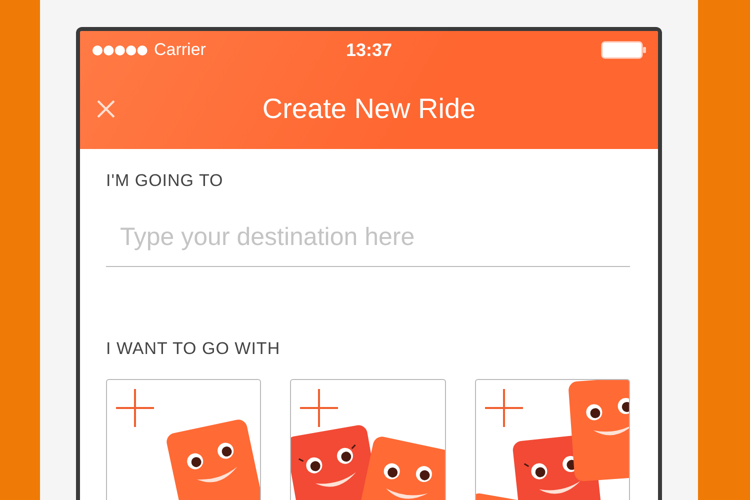 The image size is (750, 500). I want to click on signal-icon, so click(120, 50).